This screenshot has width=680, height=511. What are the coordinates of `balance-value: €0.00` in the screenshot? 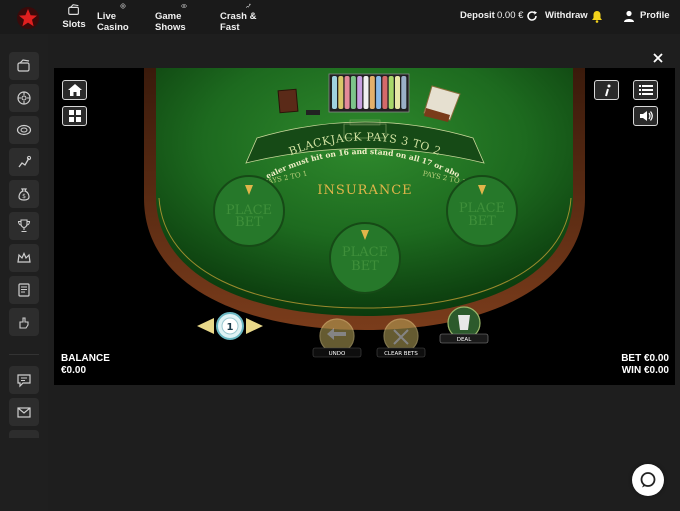 It's located at (74, 370).